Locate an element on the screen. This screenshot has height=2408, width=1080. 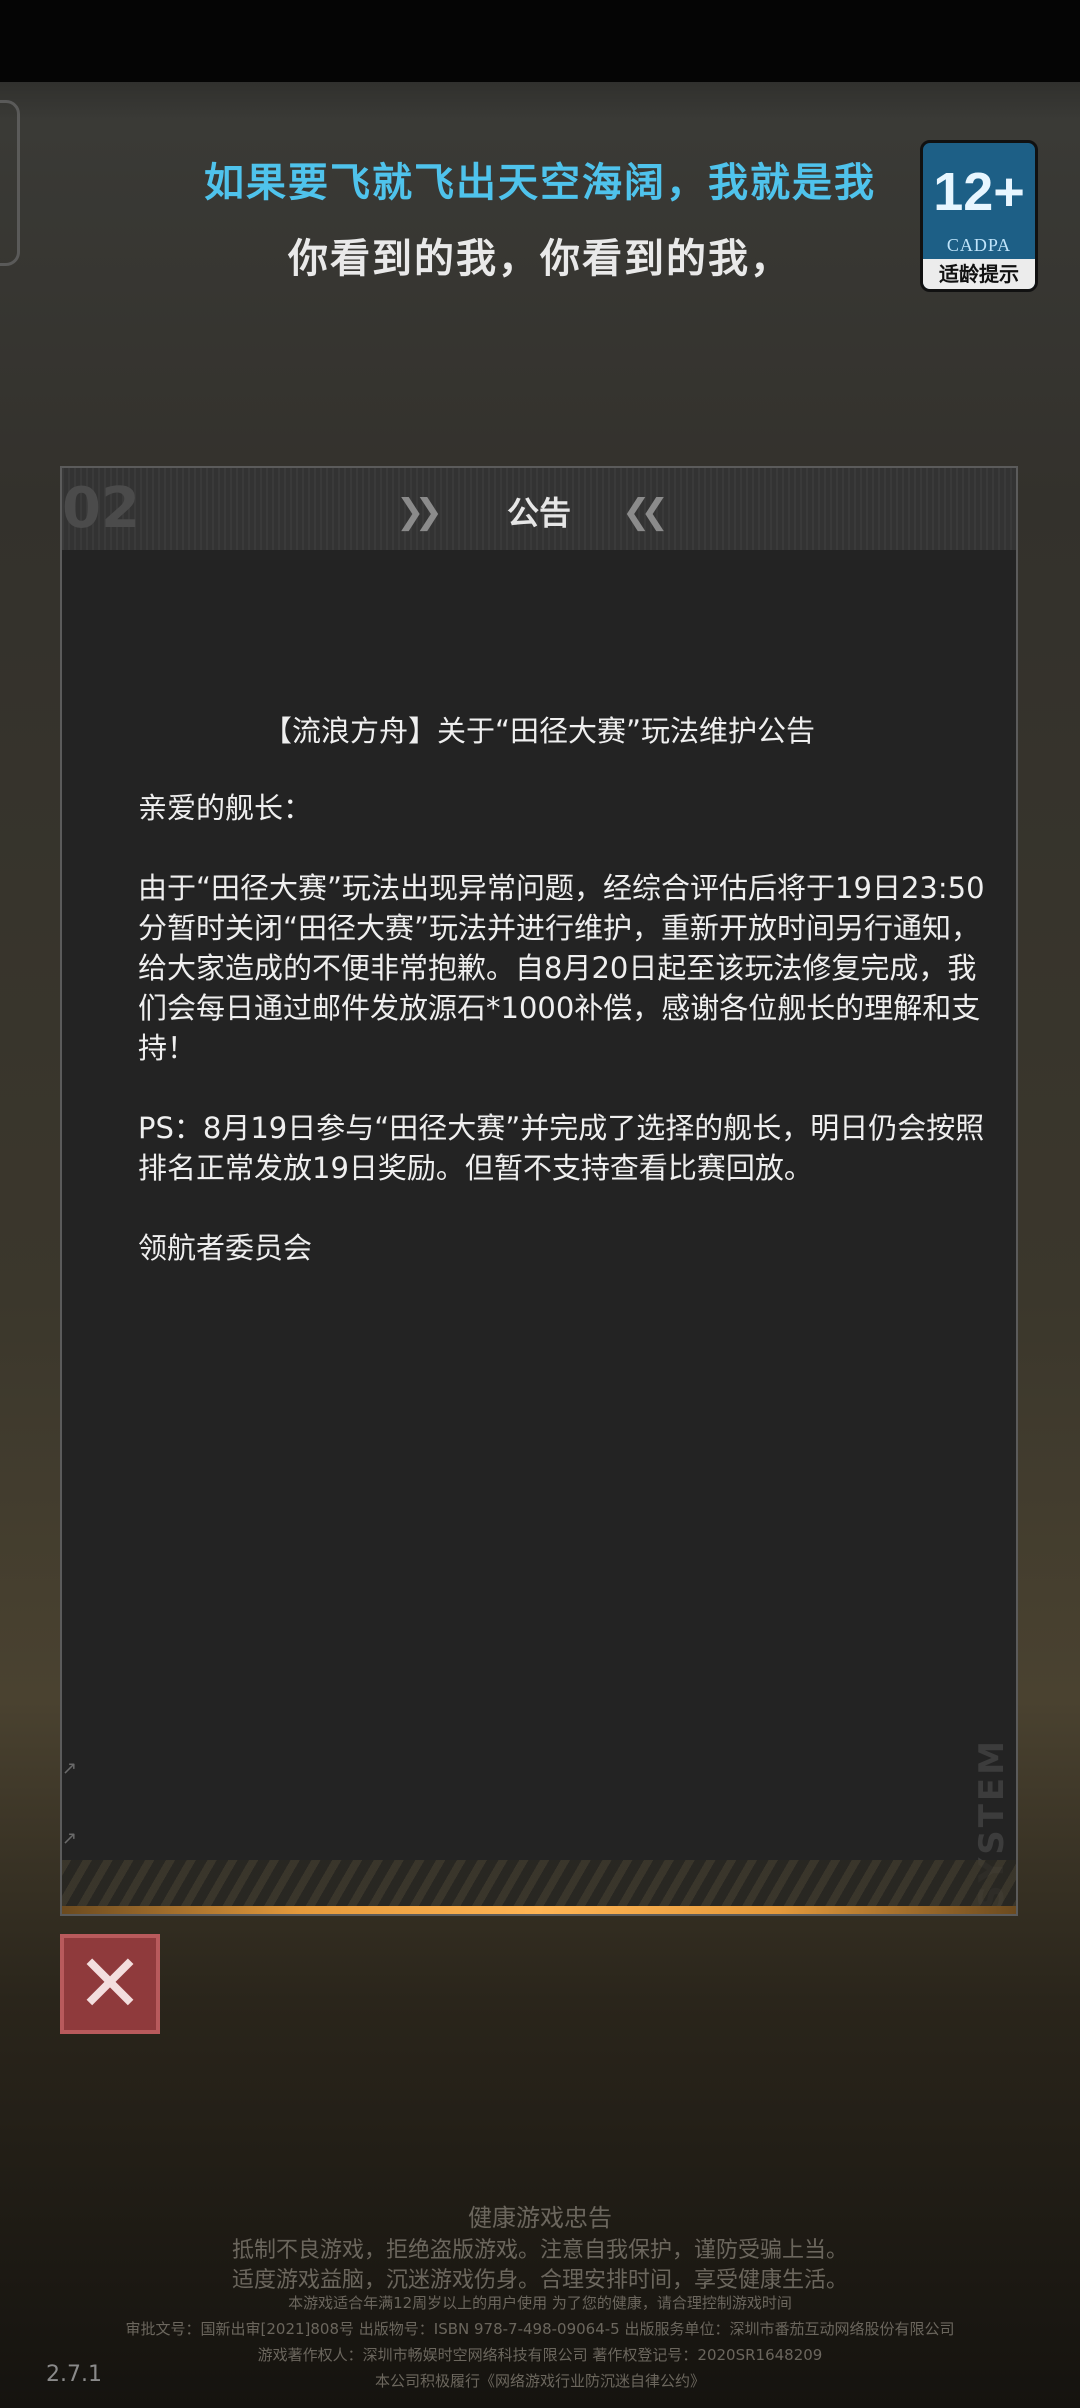
health-advice-small-4: 本公司积极履行《网络游戏行业防沉迷自律公约》 is located at coordinates (539, 2381).